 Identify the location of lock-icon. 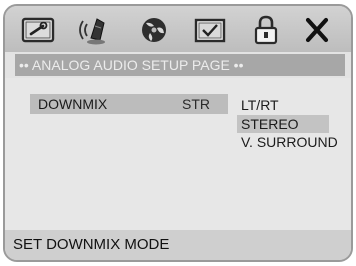
(266, 30).